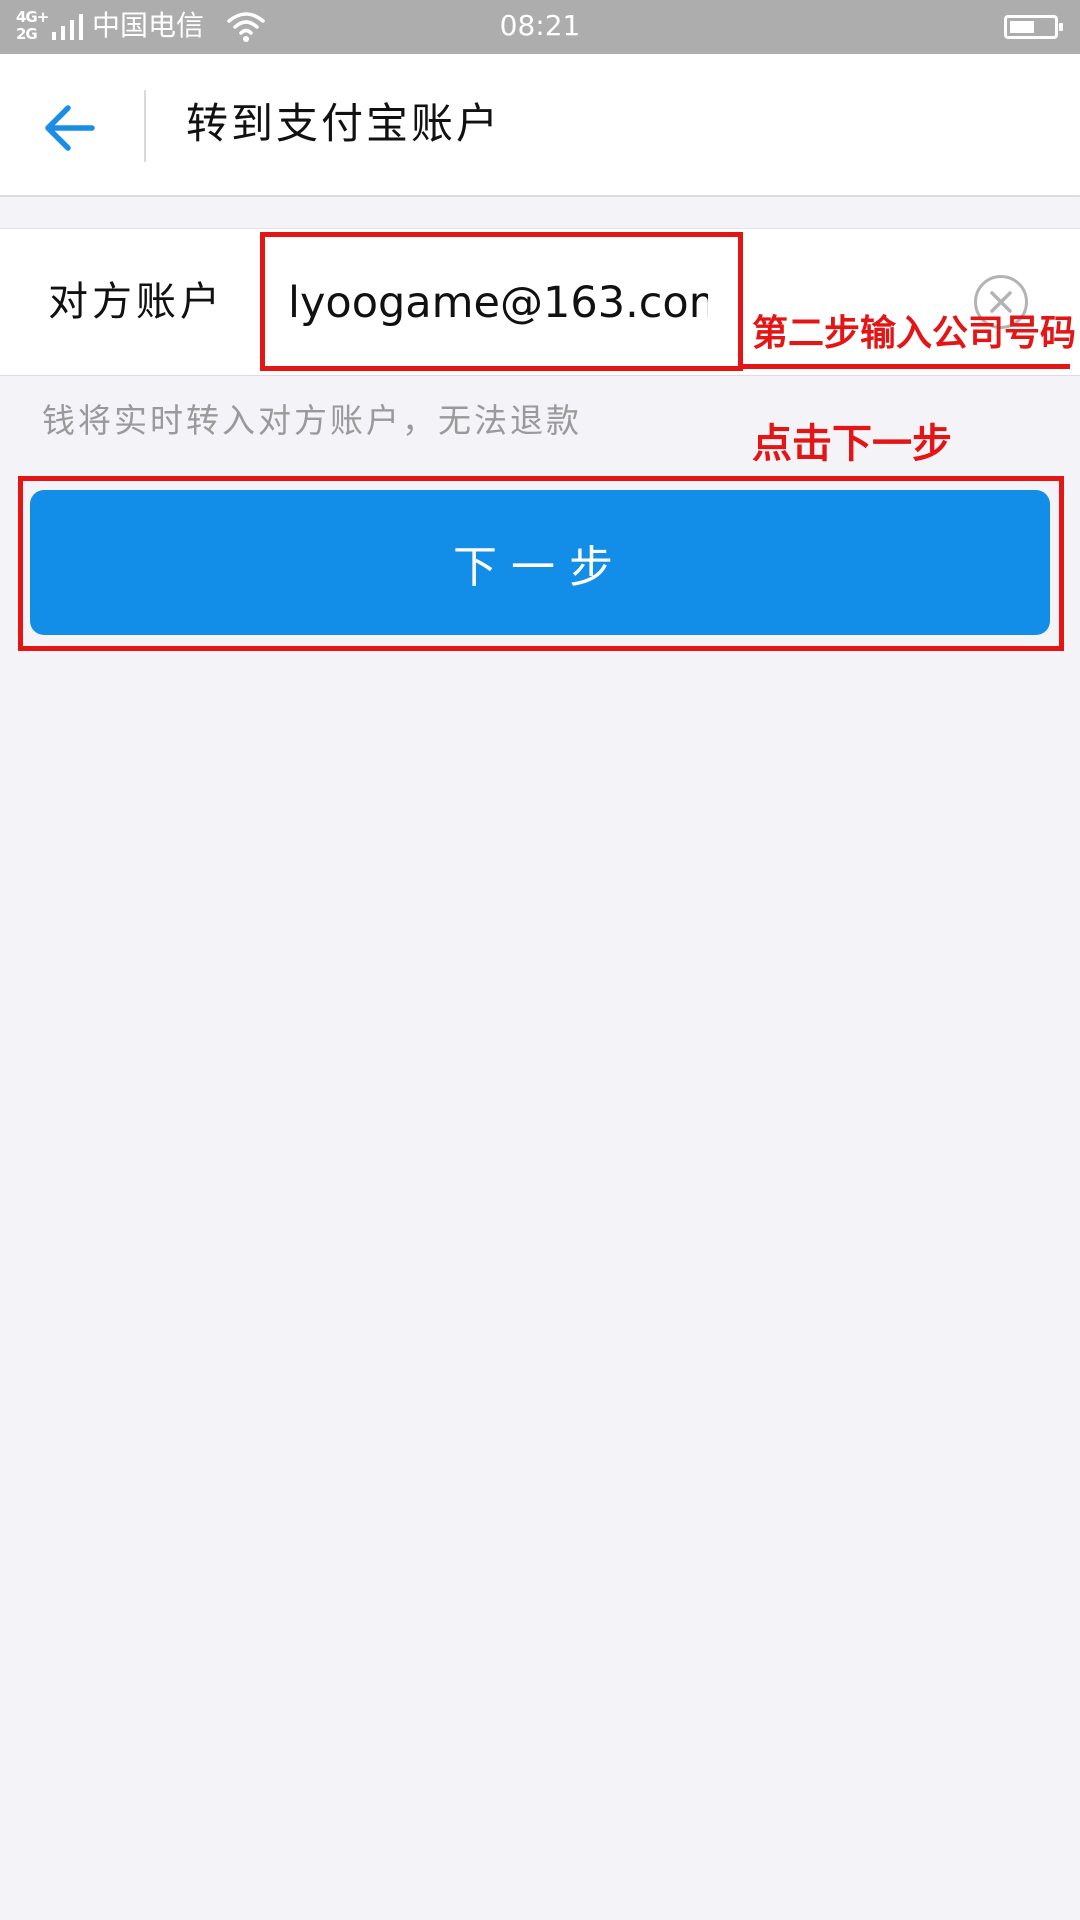 The height and width of the screenshot is (1920, 1080). I want to click on account-input, so click(498, 303).